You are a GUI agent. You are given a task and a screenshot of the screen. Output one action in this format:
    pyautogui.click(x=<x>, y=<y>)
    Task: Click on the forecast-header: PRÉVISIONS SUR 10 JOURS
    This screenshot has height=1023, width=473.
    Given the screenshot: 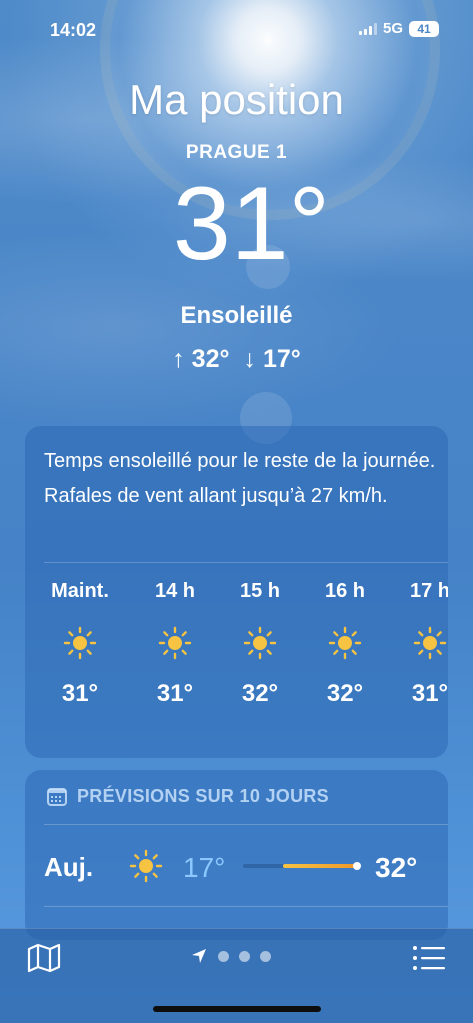 What is the action you would take?
    pyautogui.click(x=188, y=796)
    